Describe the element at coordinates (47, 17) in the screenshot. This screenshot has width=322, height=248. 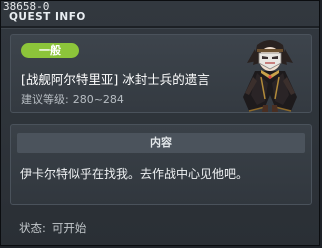
I see `window-title: QUEST INFO` at that location.